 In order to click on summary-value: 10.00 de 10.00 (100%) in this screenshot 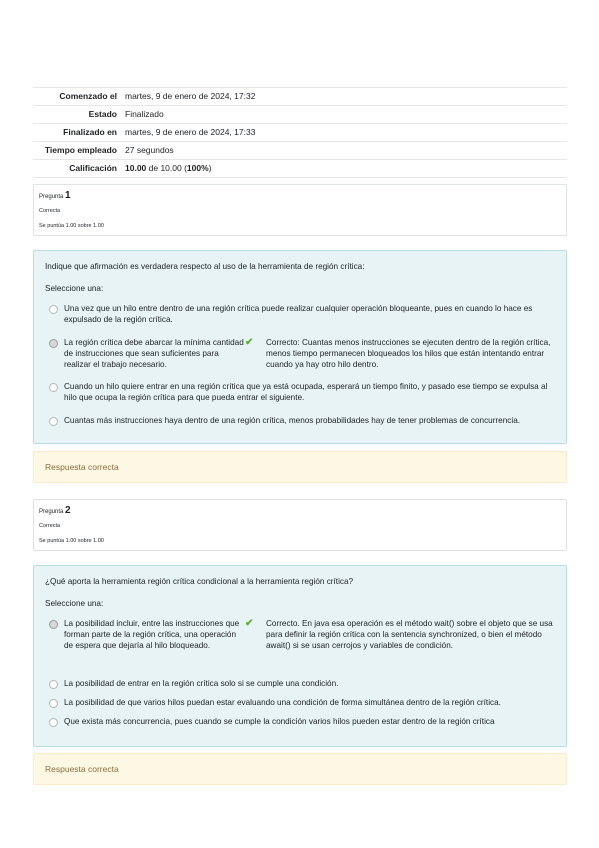, I will do `click(346, 168)`.